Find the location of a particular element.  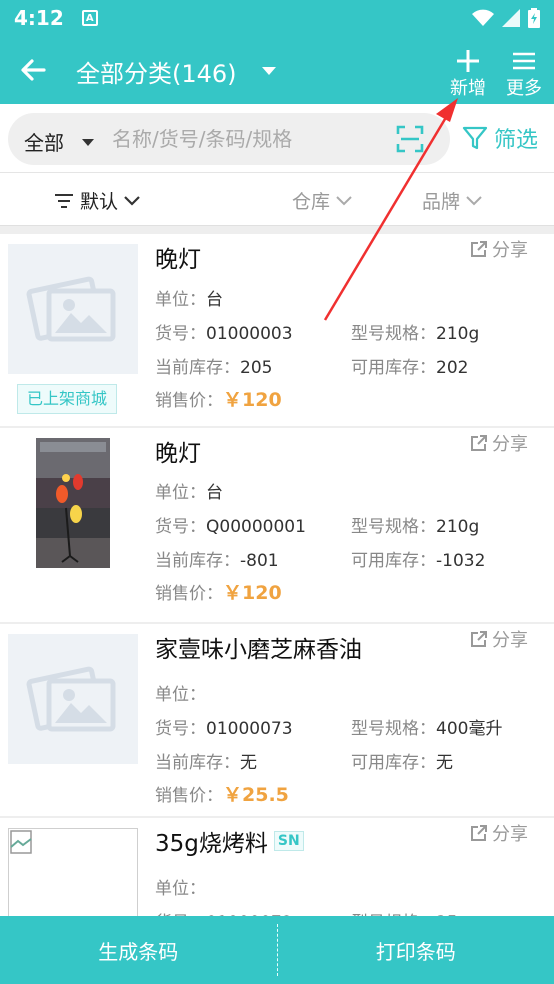

broken-image-icon is located at coordinates (21, 842).